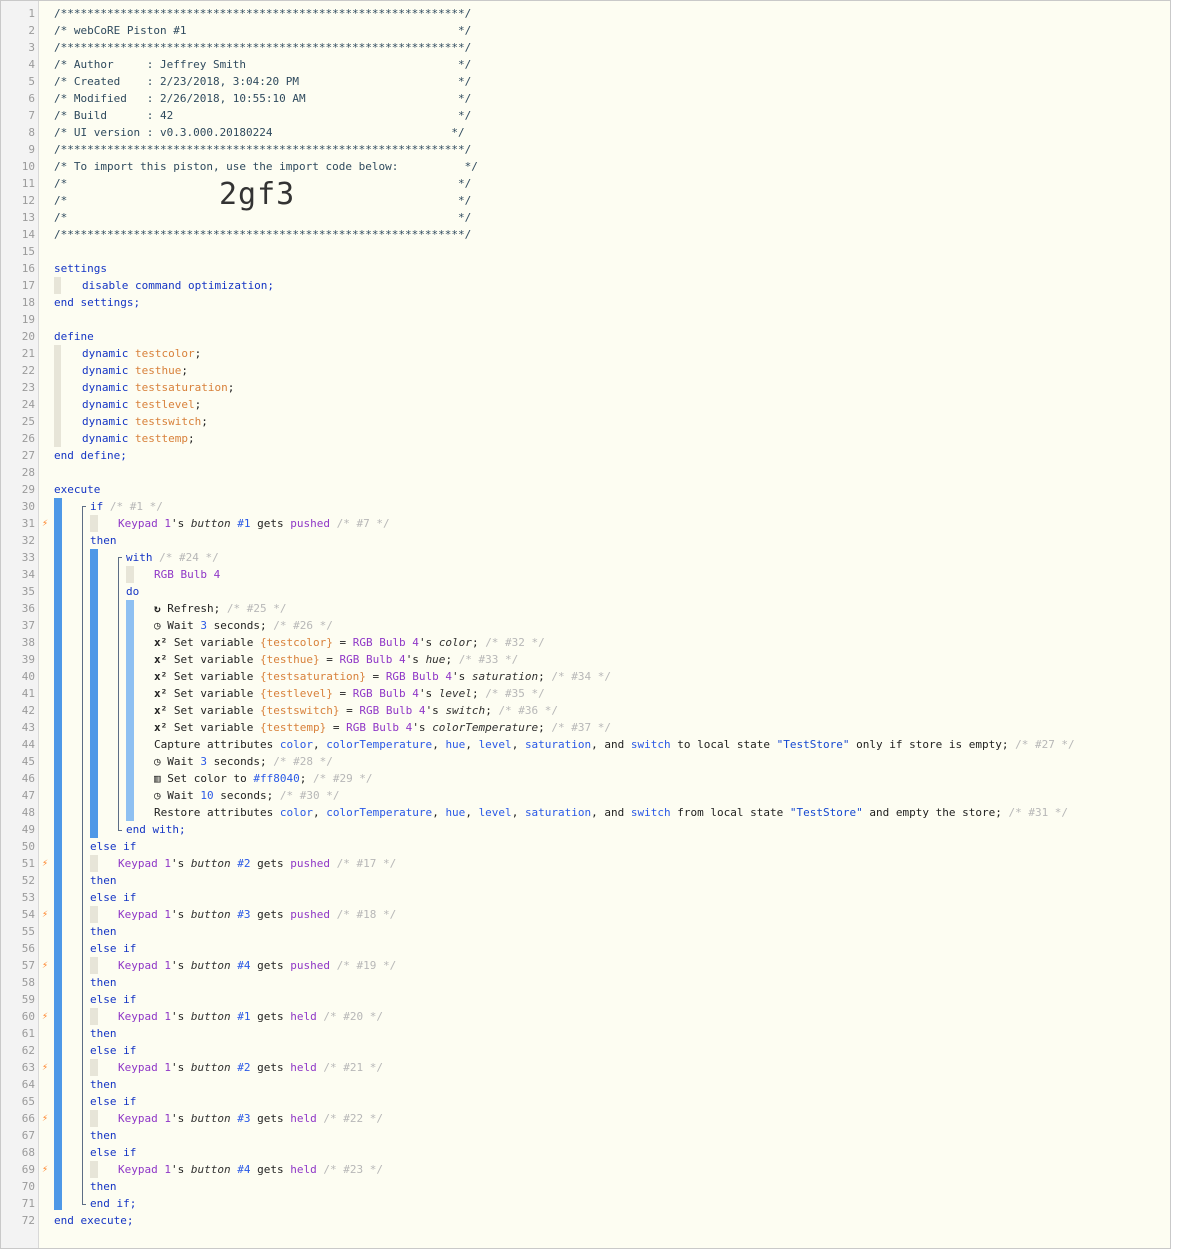 This screenshot has height=1257, width=1178. What do you see at coordinates (28, 1220) in the screenshot?
I see `line-number: 72` at bounding box center [28, 1220].